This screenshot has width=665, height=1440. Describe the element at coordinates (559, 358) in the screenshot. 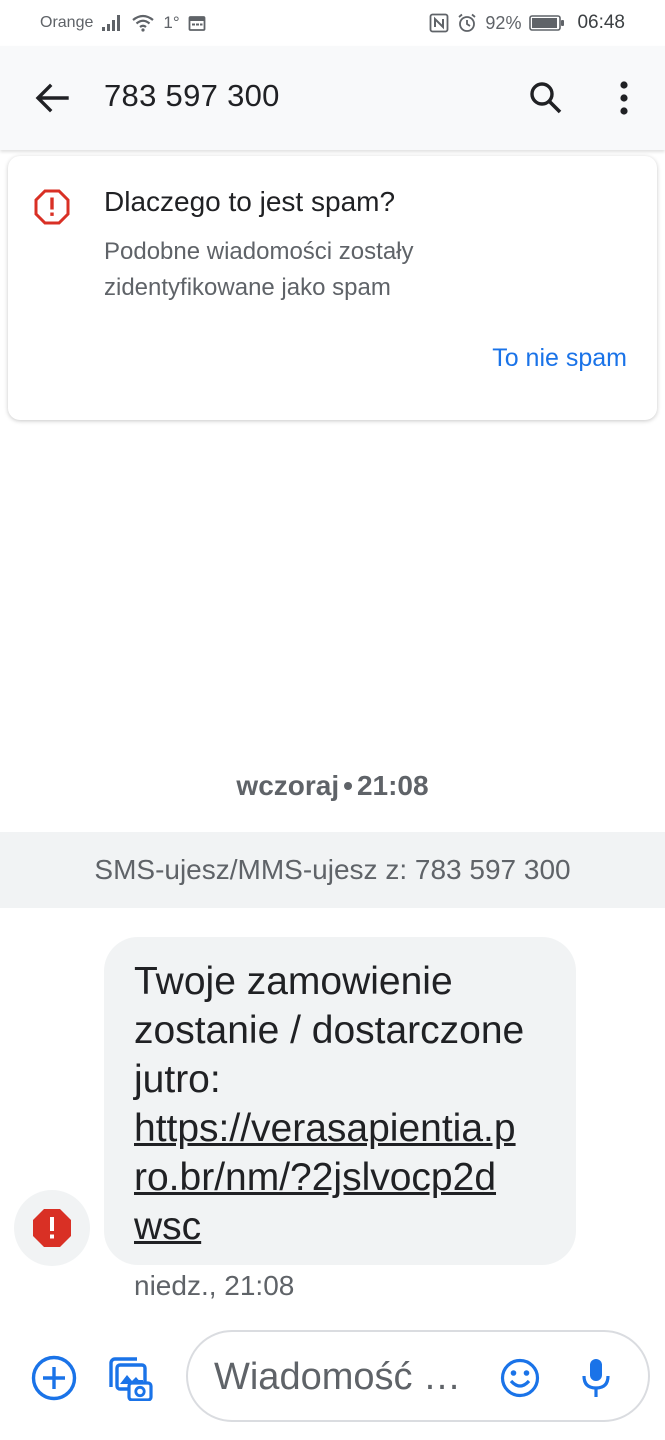

I see `not-spam-button: To nie spam` at that location.